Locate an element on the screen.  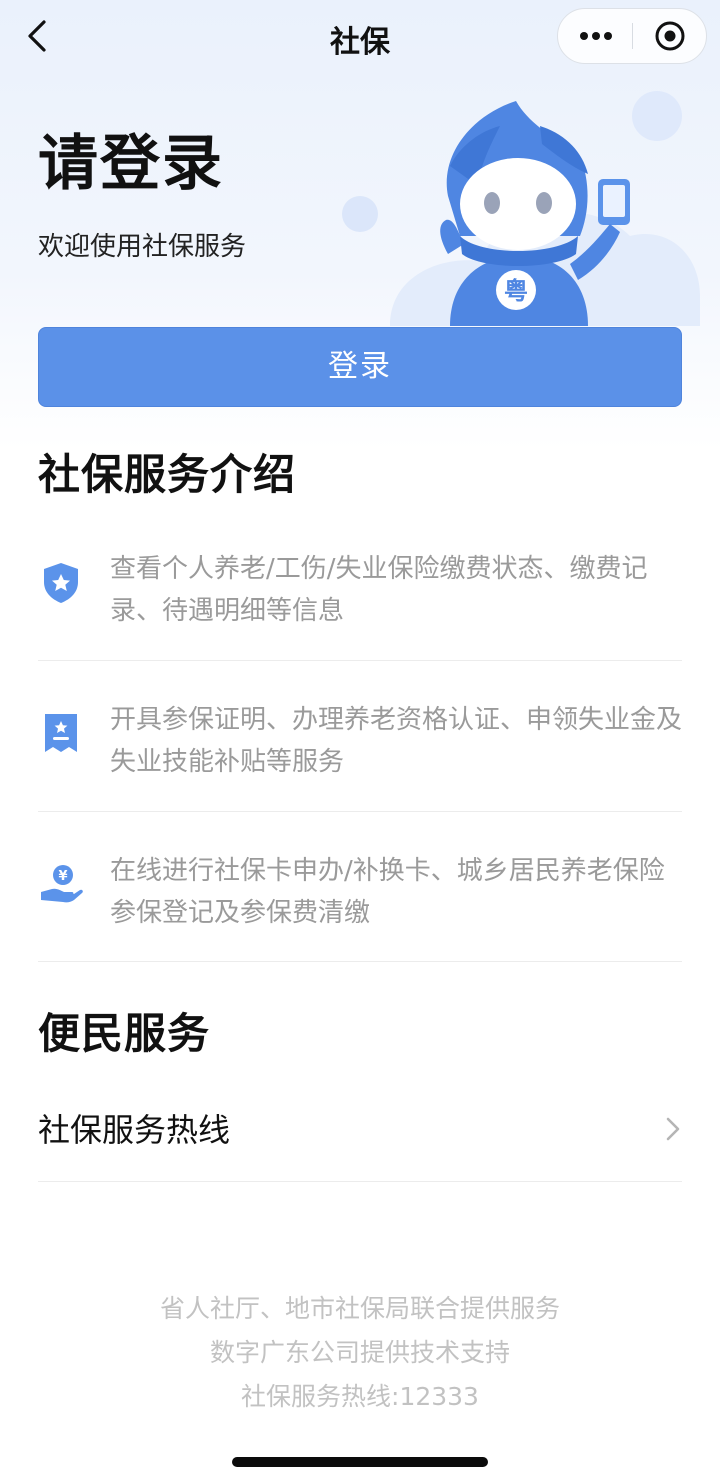
intro-item: ¥ 在线进行社保卡申办/补换卡、城乡居民养老保险参保登记及参保费清缴 is located at coordinates (360, 895).